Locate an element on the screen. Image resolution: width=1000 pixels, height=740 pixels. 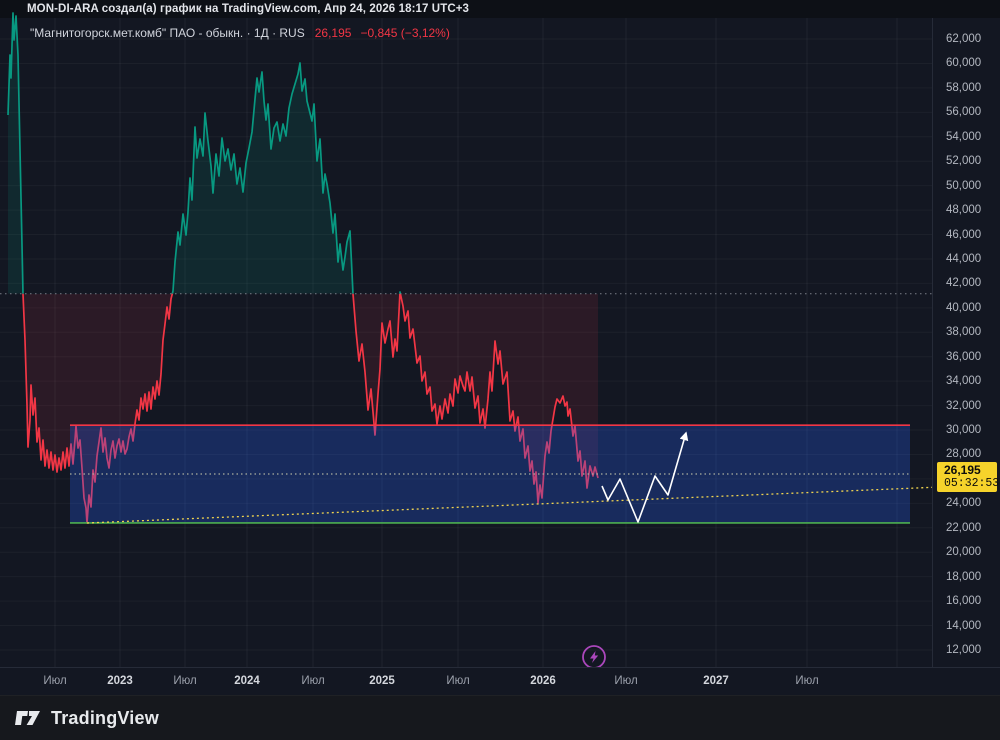
price-axis-label: 54,000 is located at coordinates (964, 136).